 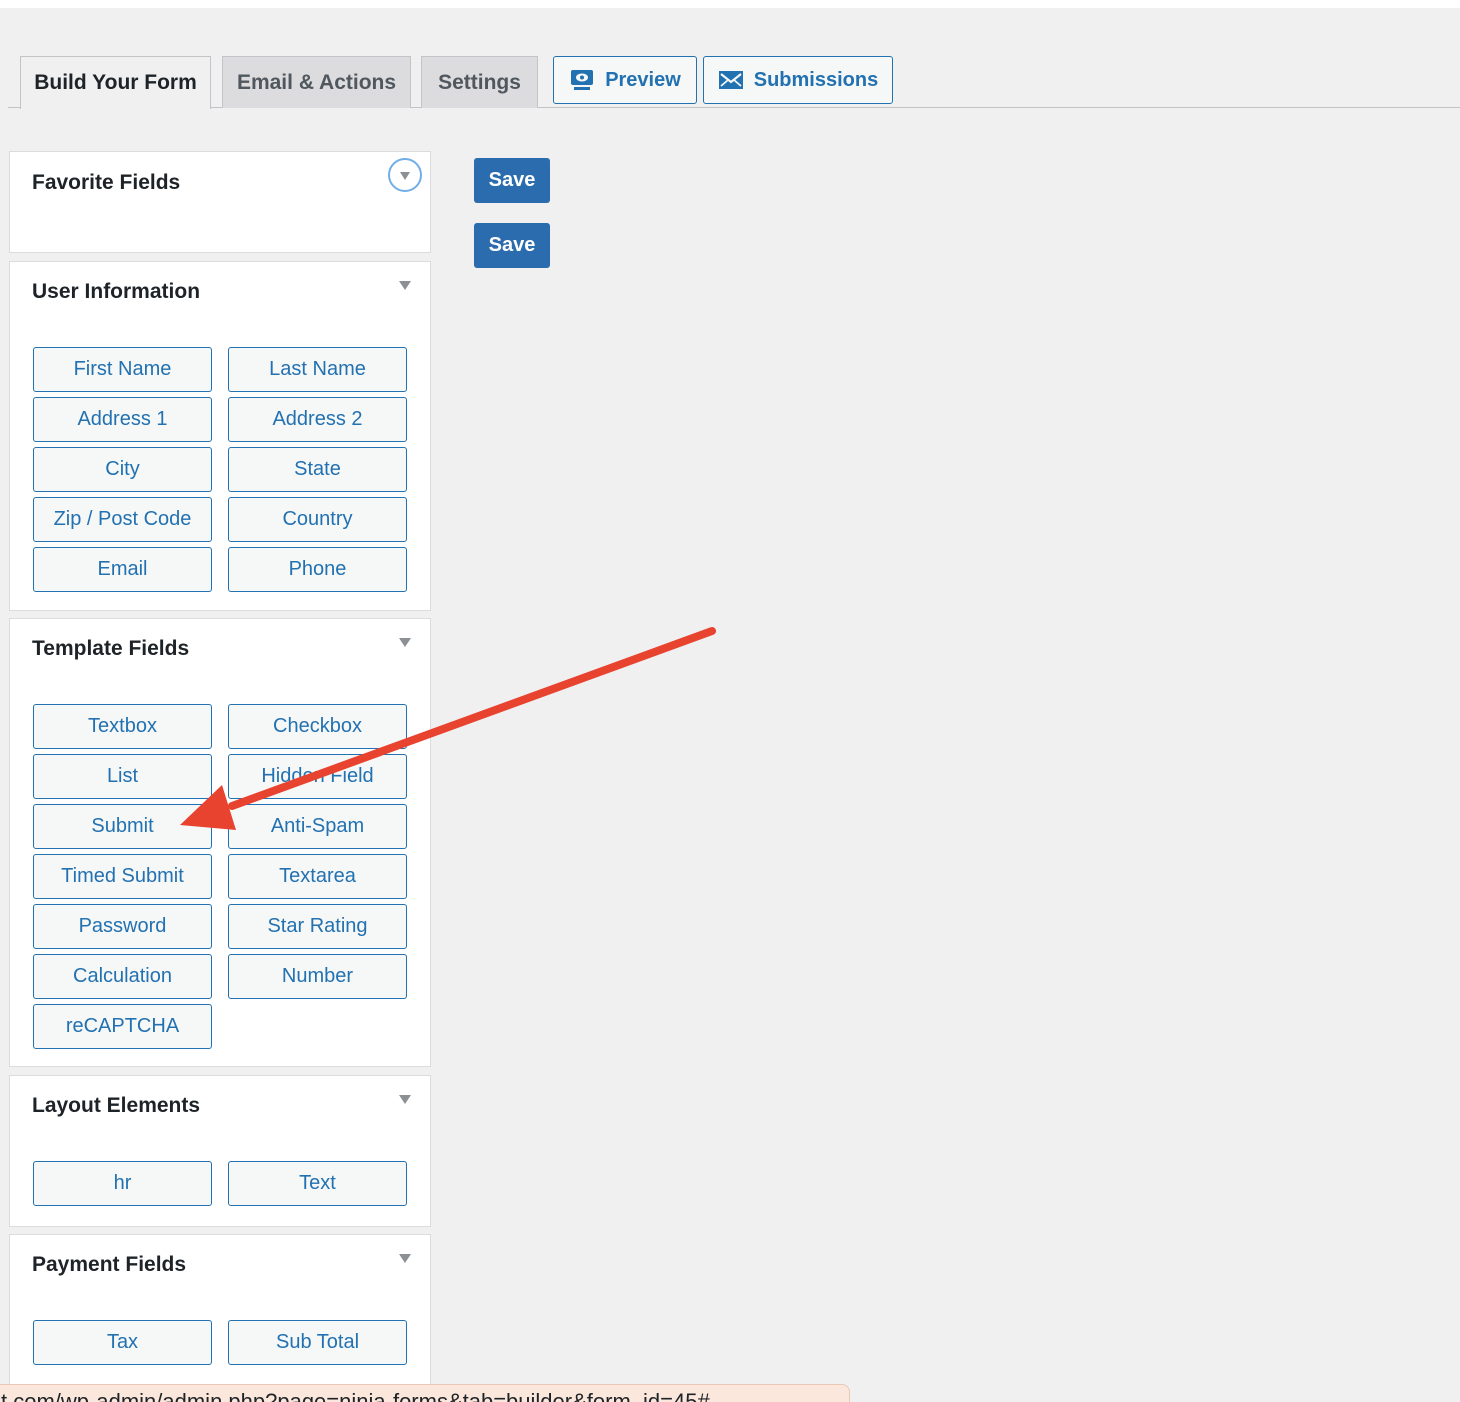 I want to click on envelope-icon, so click(x=731, y=80).